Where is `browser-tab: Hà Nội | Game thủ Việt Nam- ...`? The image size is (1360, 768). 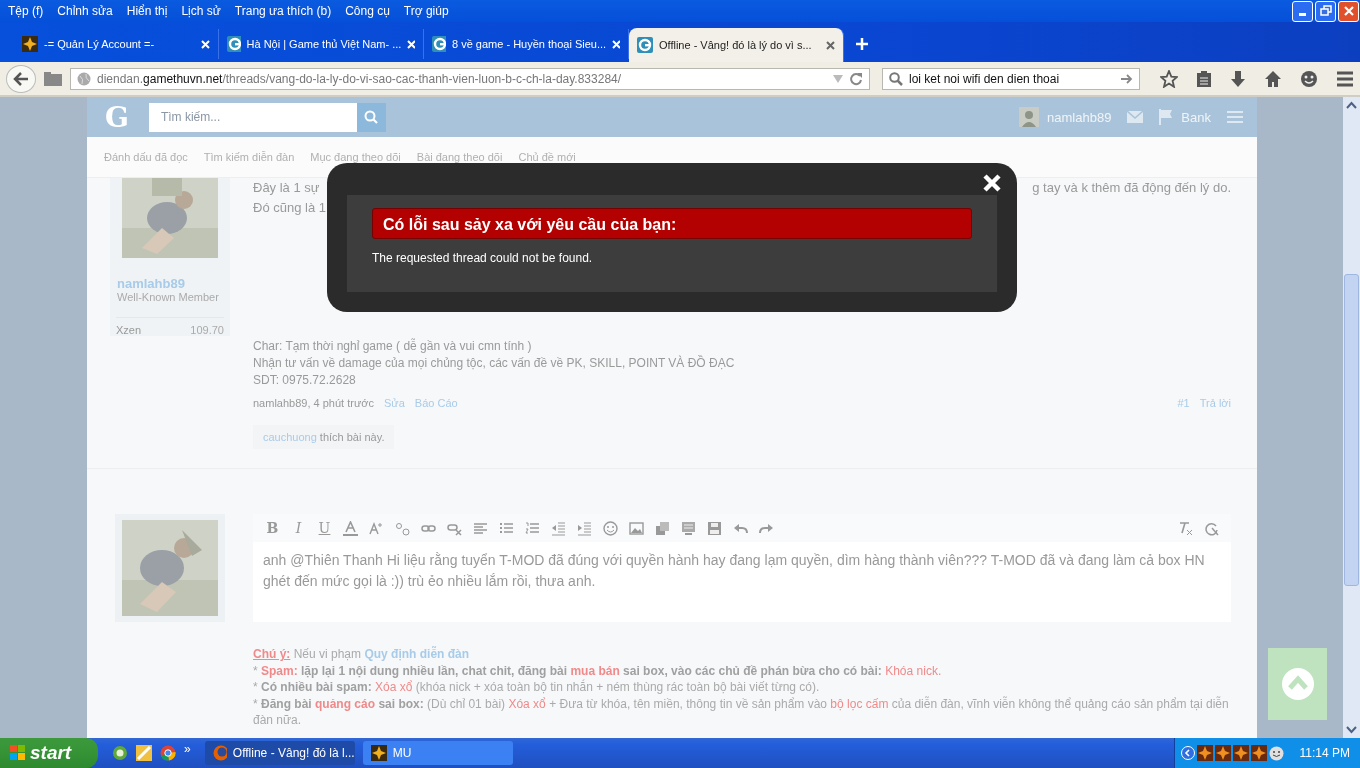 browser-tab: Hà Nội | Game thủ Việt Nam- ... is located at coordinates (321, 44).